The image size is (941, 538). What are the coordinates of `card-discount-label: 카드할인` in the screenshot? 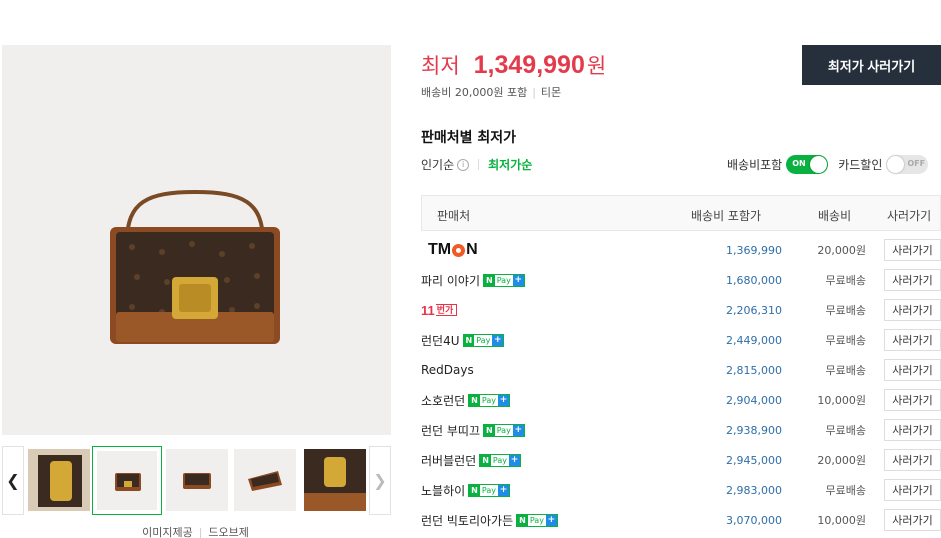 It's located at (860, 165).